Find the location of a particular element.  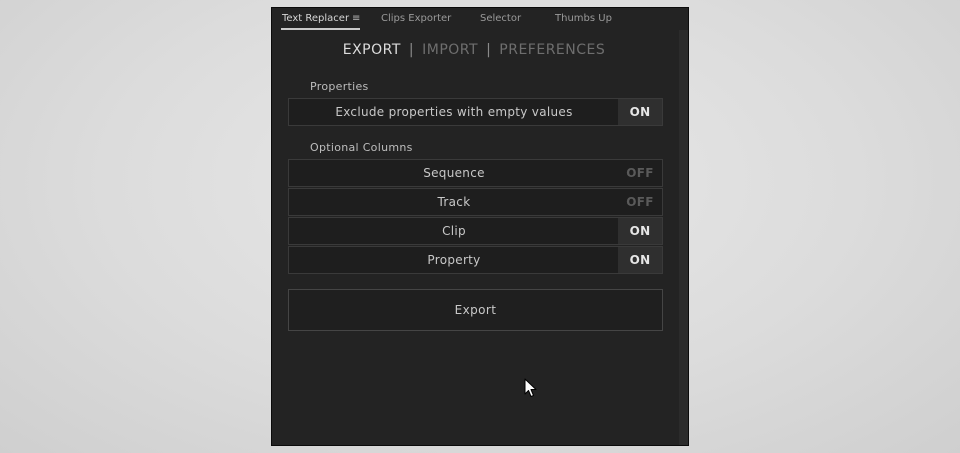

nav-import: IMPORT is located at coordinates (450, 50).